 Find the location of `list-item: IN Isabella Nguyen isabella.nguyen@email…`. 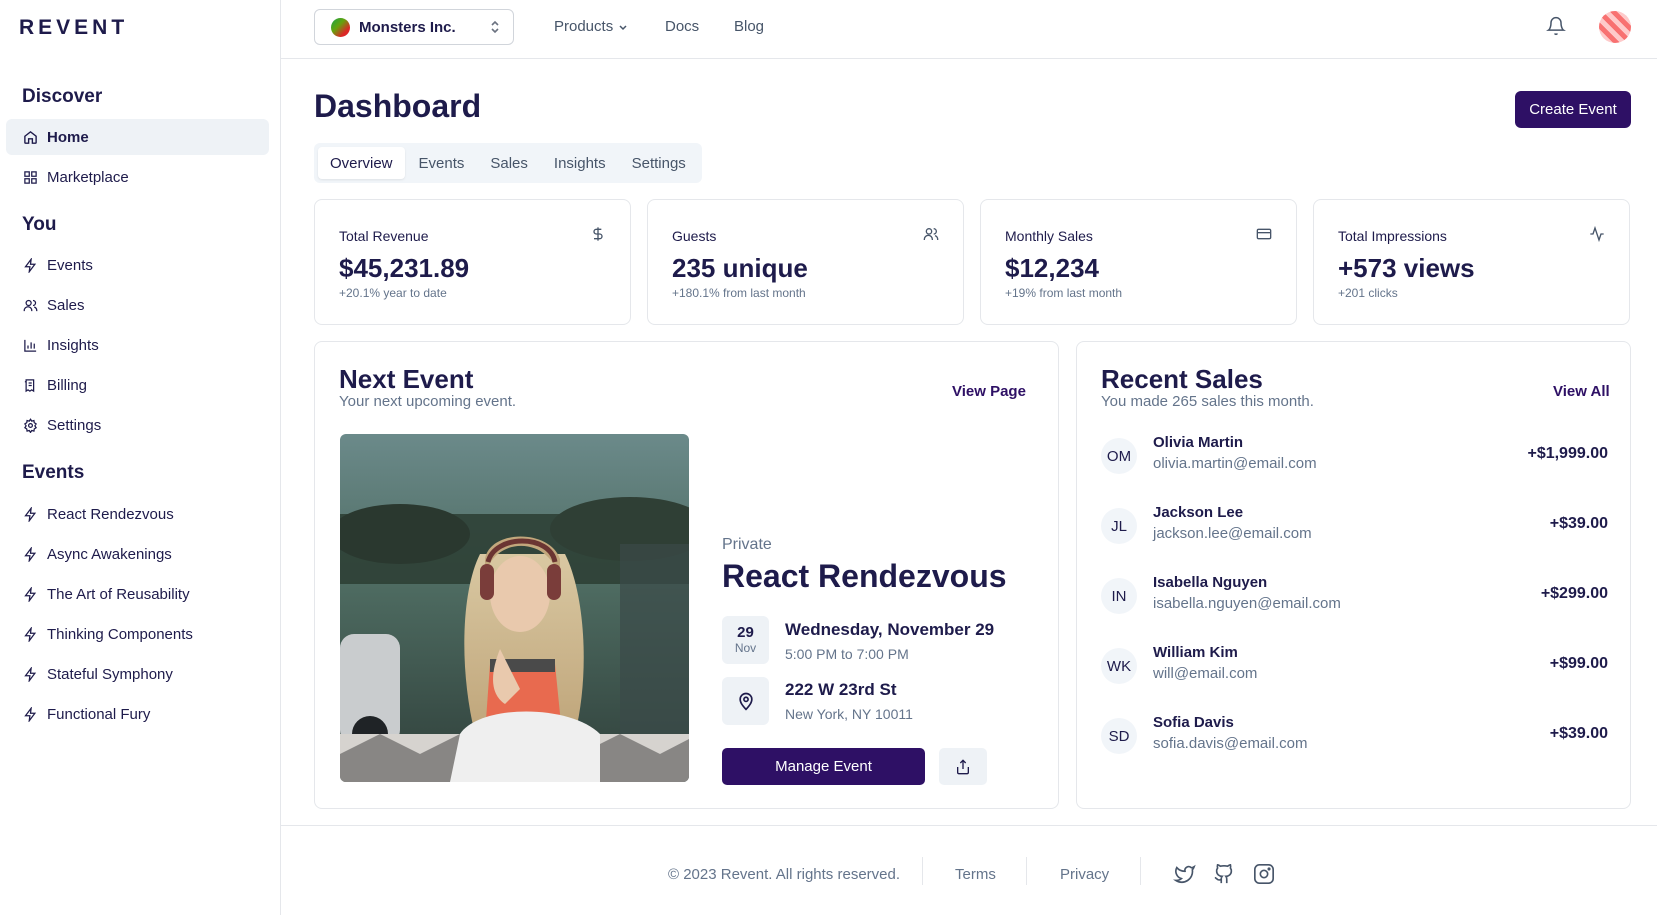

list-item: IN Isabella Nguyen isabella.nguyen@email… is located at coordinates (1354, 599).